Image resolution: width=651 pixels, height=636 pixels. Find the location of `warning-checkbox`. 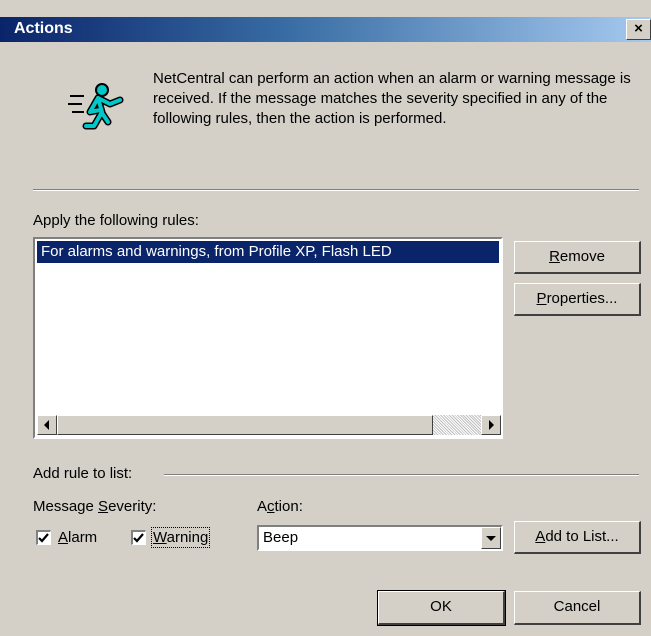

warning-checkbox is located at coordinates (138, 537).